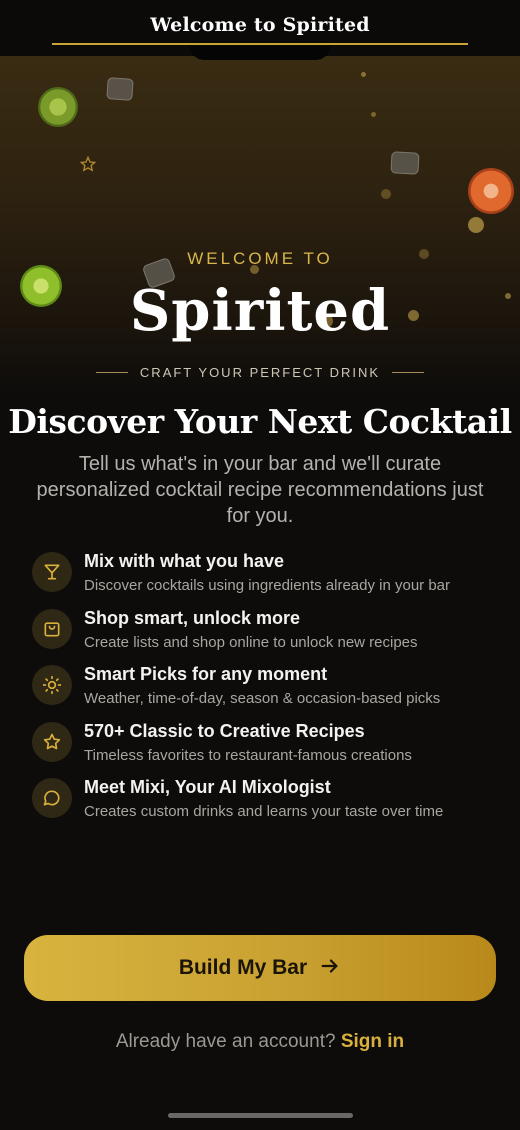 The image size is (520, 1130). Describe the element at coordinates (207, 787) in the screenshot. I see `feature-title: Meet Mixi, Your AI Mixologist` at that location.